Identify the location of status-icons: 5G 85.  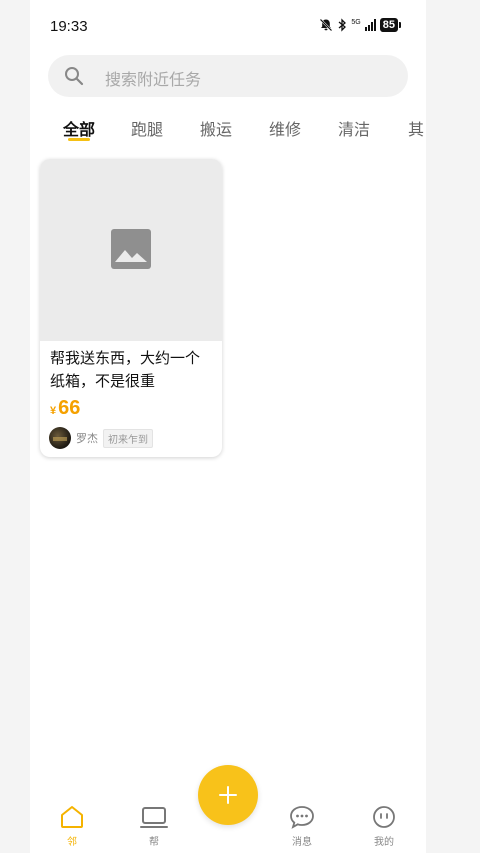
(360, 25).